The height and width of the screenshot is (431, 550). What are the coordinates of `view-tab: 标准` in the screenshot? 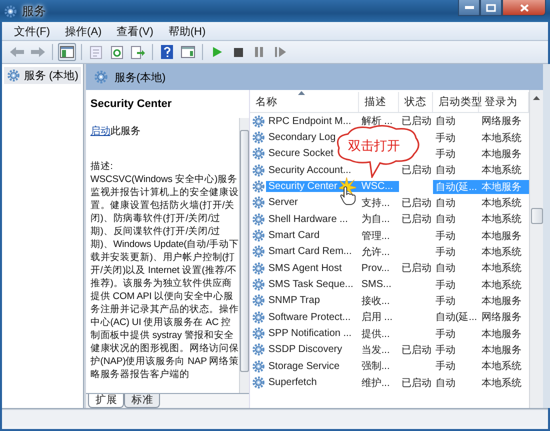 It's located at (142, 401).